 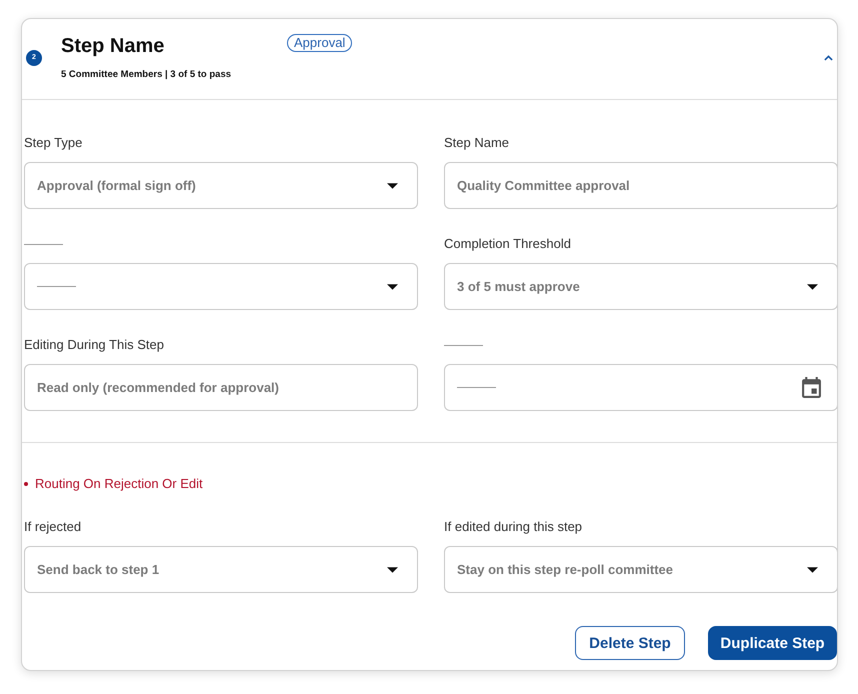 I want to click on field-label: Step Name, so click(x=477, y=143).